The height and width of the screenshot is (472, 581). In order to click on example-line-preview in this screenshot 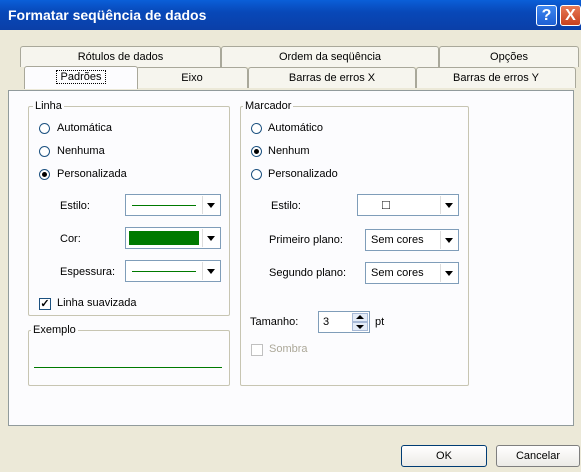, I will do `click(128, 367)`.